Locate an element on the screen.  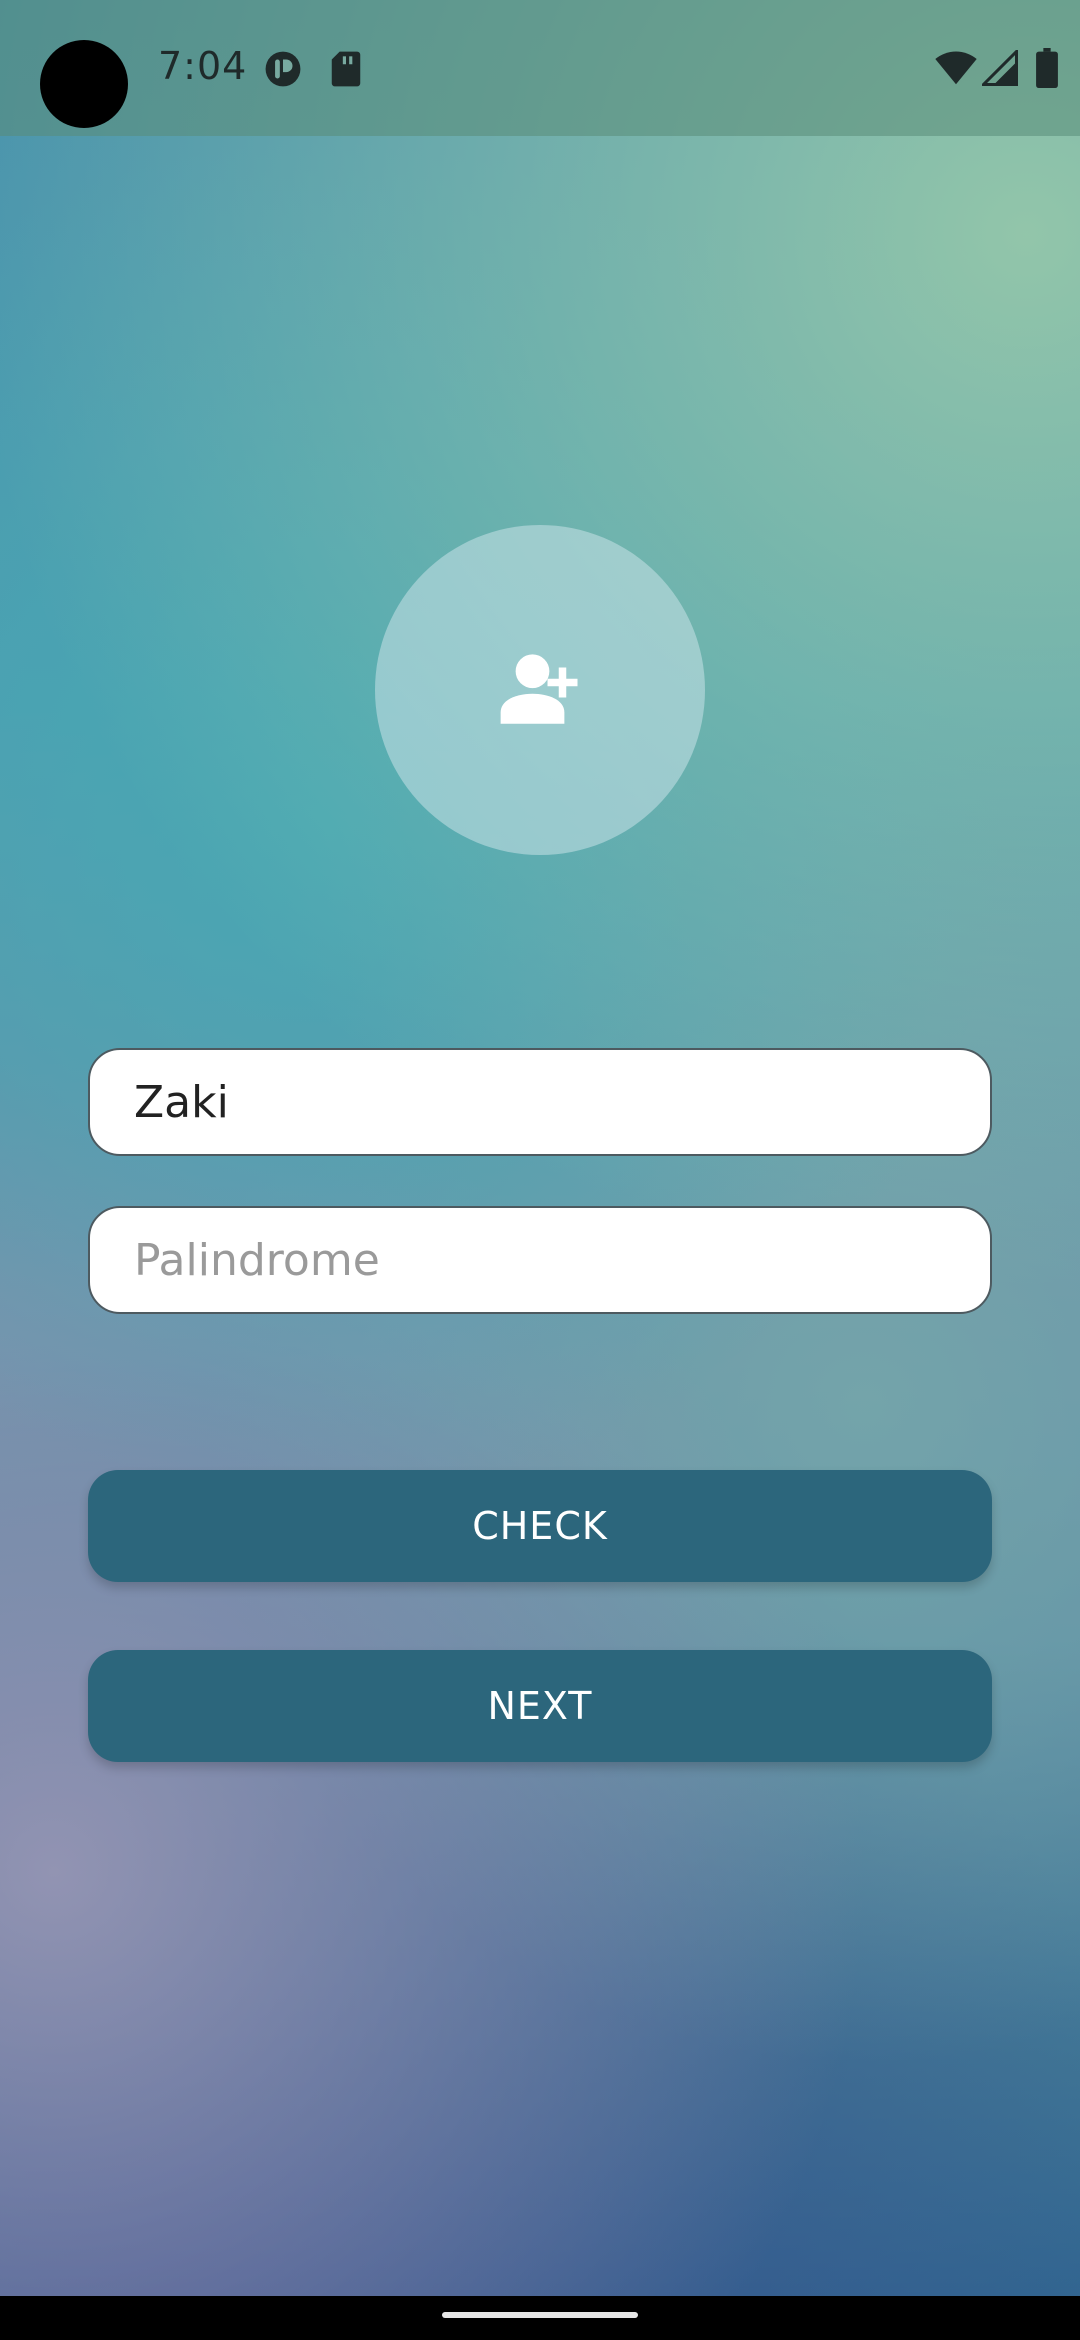
status-bar: 7:04 is located at coordinates (540, 68).